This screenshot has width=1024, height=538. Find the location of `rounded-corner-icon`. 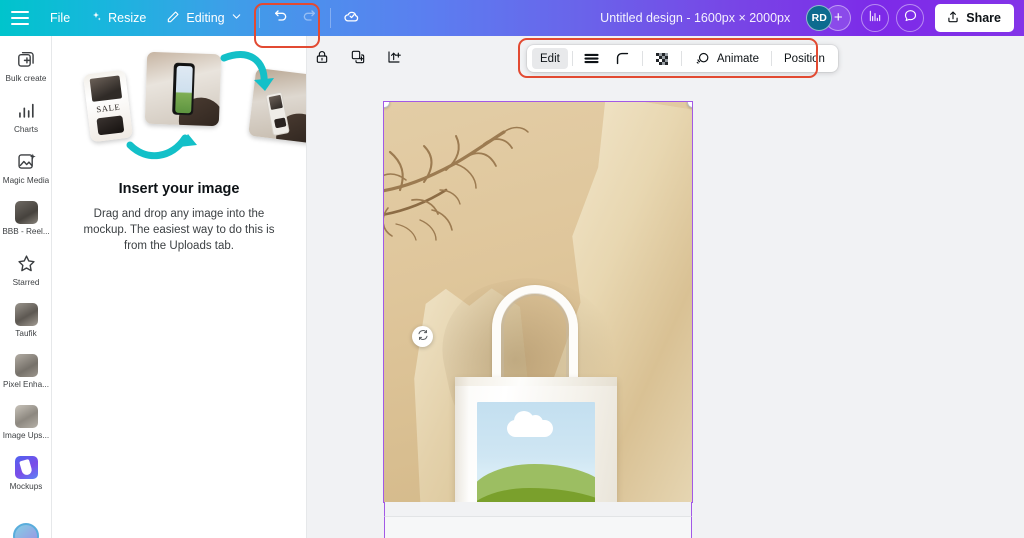

rounded-corner-icon is located at coordinates (623, 59).